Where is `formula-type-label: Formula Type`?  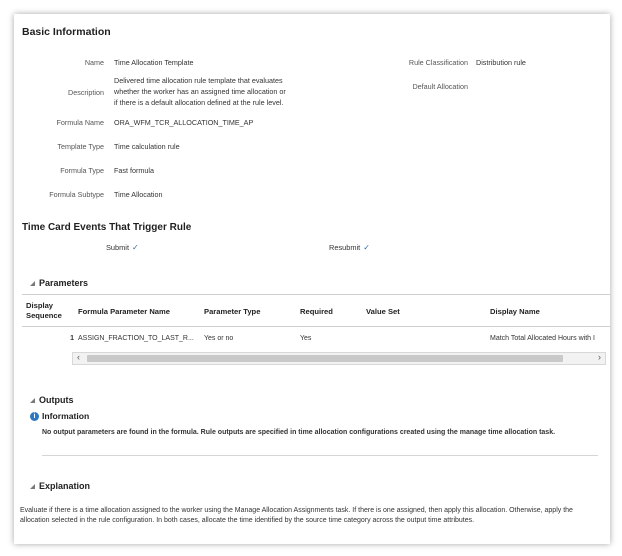
formula-type-label: Formula Type is located at coordinates (82, 170).